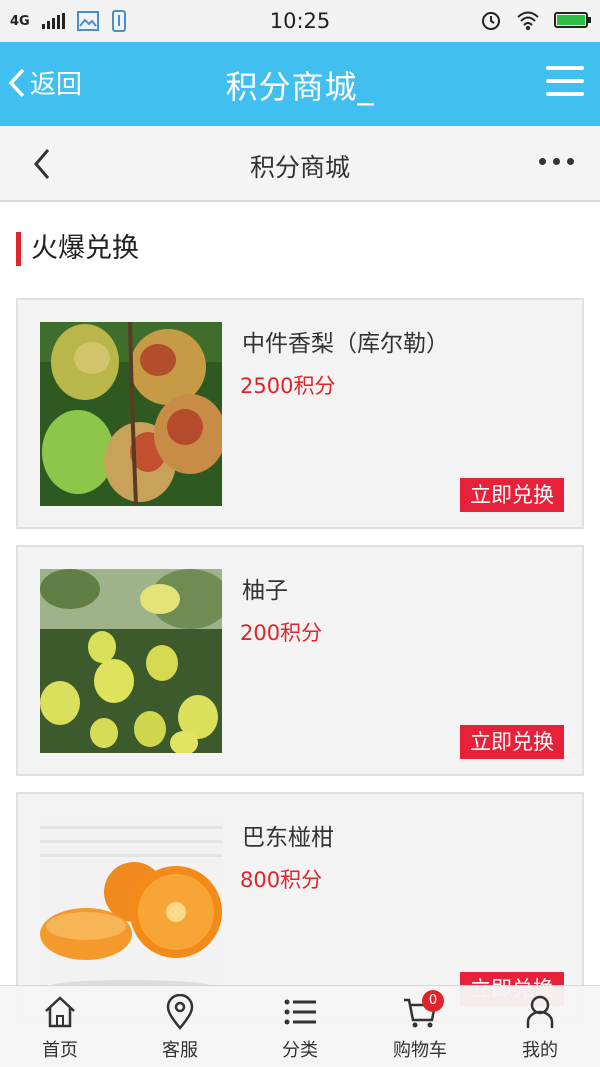  I want to click on product-name: 中件香梨（库尔勒）, so click(345, 341).